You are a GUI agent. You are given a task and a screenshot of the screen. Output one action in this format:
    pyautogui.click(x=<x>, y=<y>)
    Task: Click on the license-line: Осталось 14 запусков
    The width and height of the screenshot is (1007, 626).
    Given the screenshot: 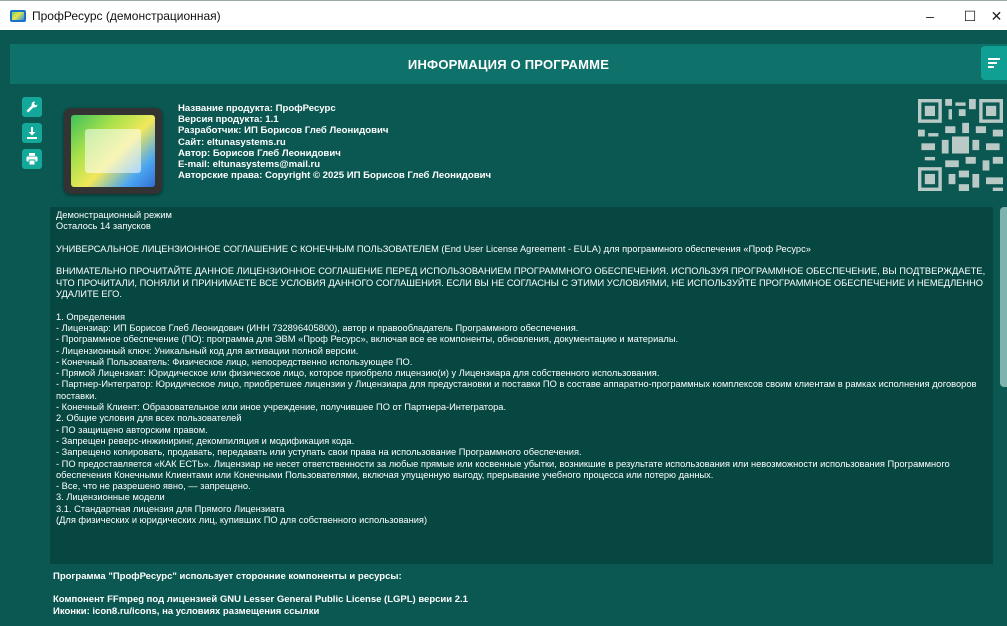 What is the action you would take?
    pyautogui.click(x=103, y=226)
    